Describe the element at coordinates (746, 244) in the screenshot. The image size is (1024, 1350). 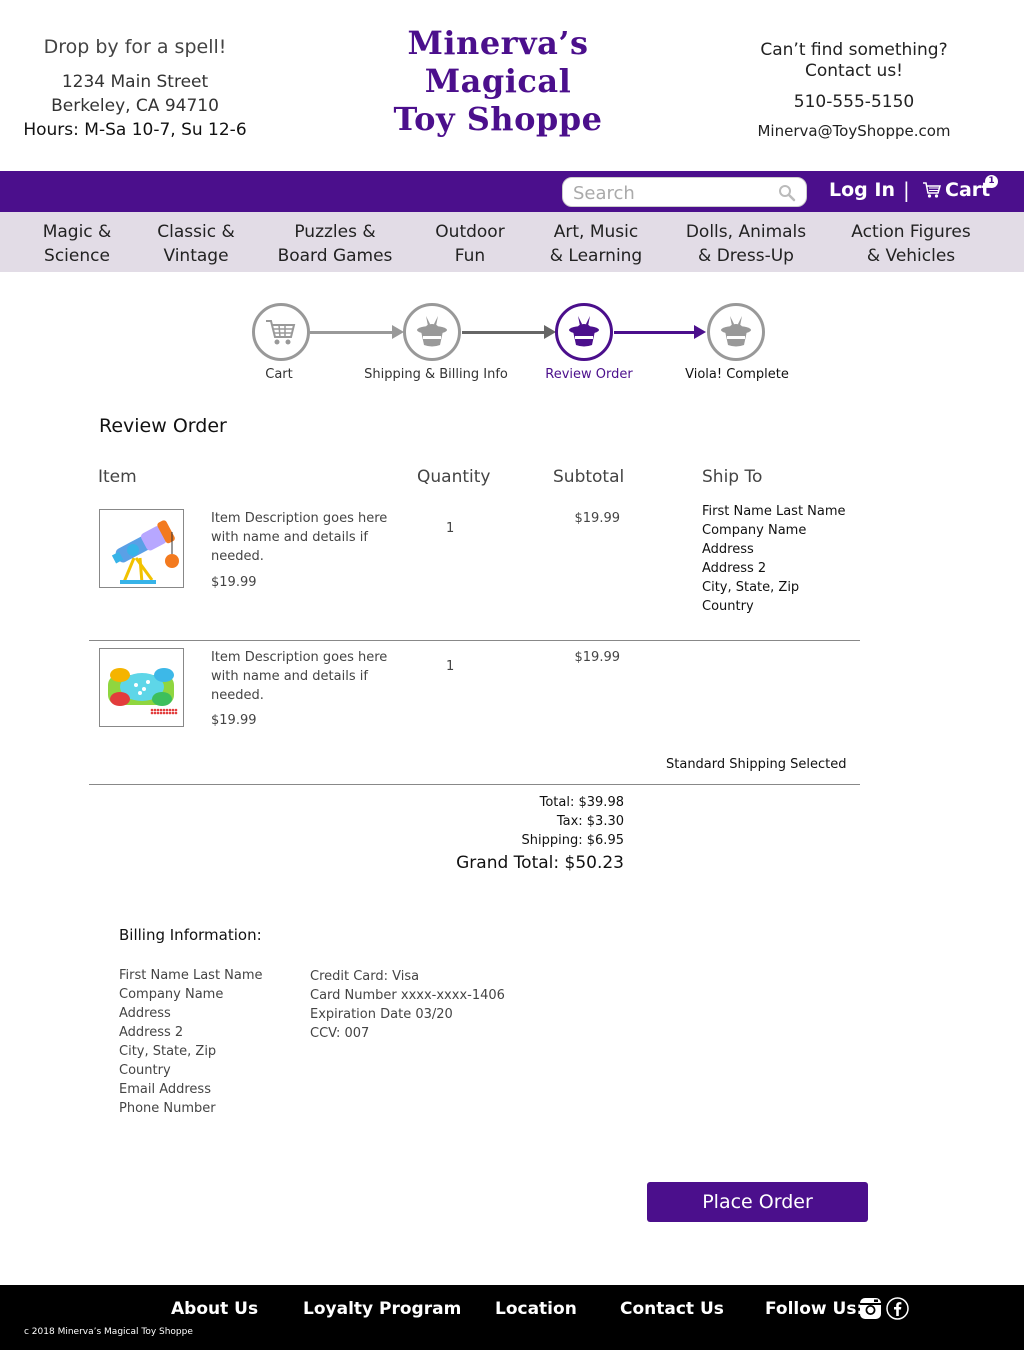
I see `category-dolls-animals-dressup: Dolls, Animals & Dress-Up` at that location.